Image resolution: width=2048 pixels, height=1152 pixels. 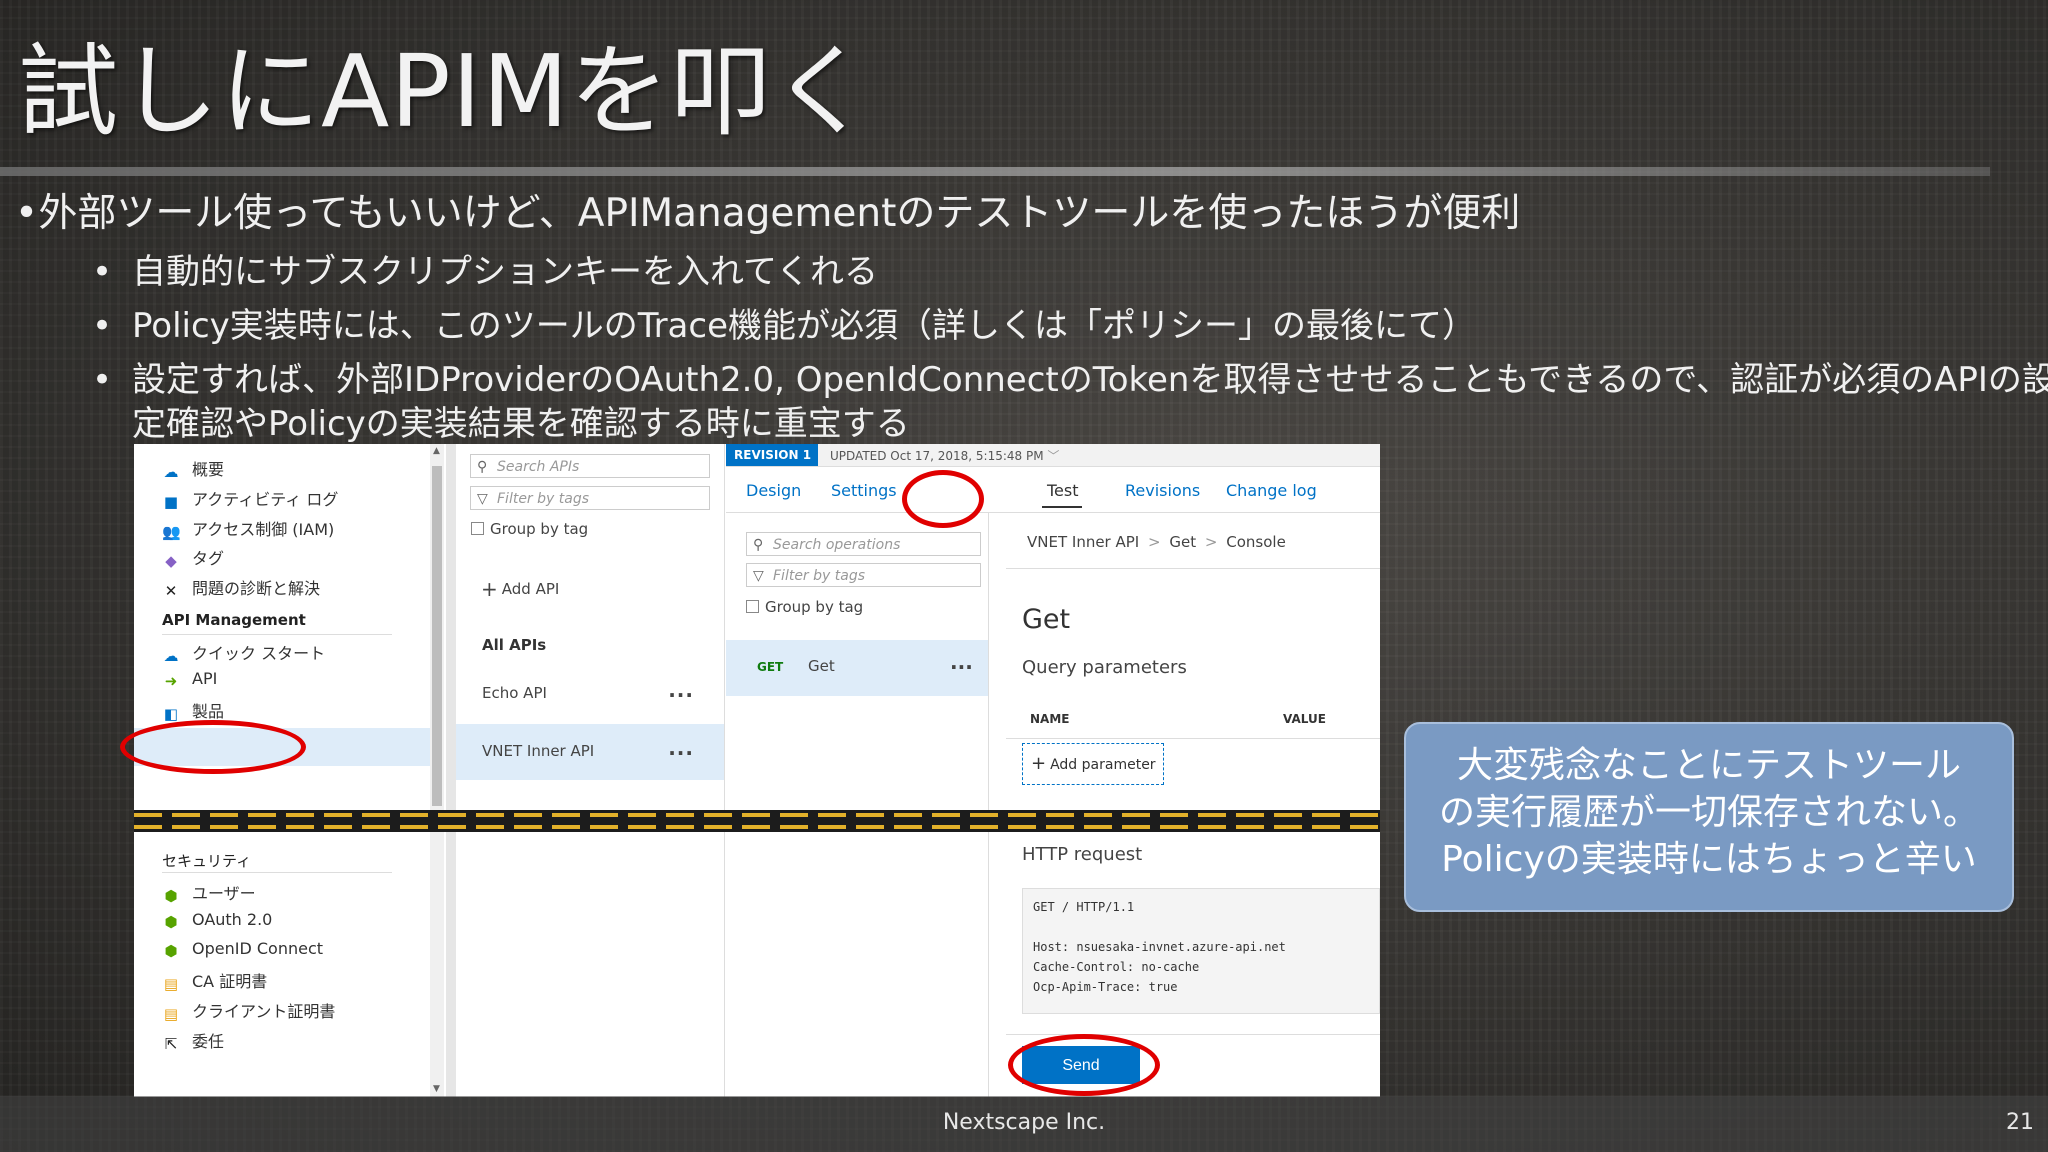 I want to click on cloud-icon: ☁, so click(x=171, y=472).